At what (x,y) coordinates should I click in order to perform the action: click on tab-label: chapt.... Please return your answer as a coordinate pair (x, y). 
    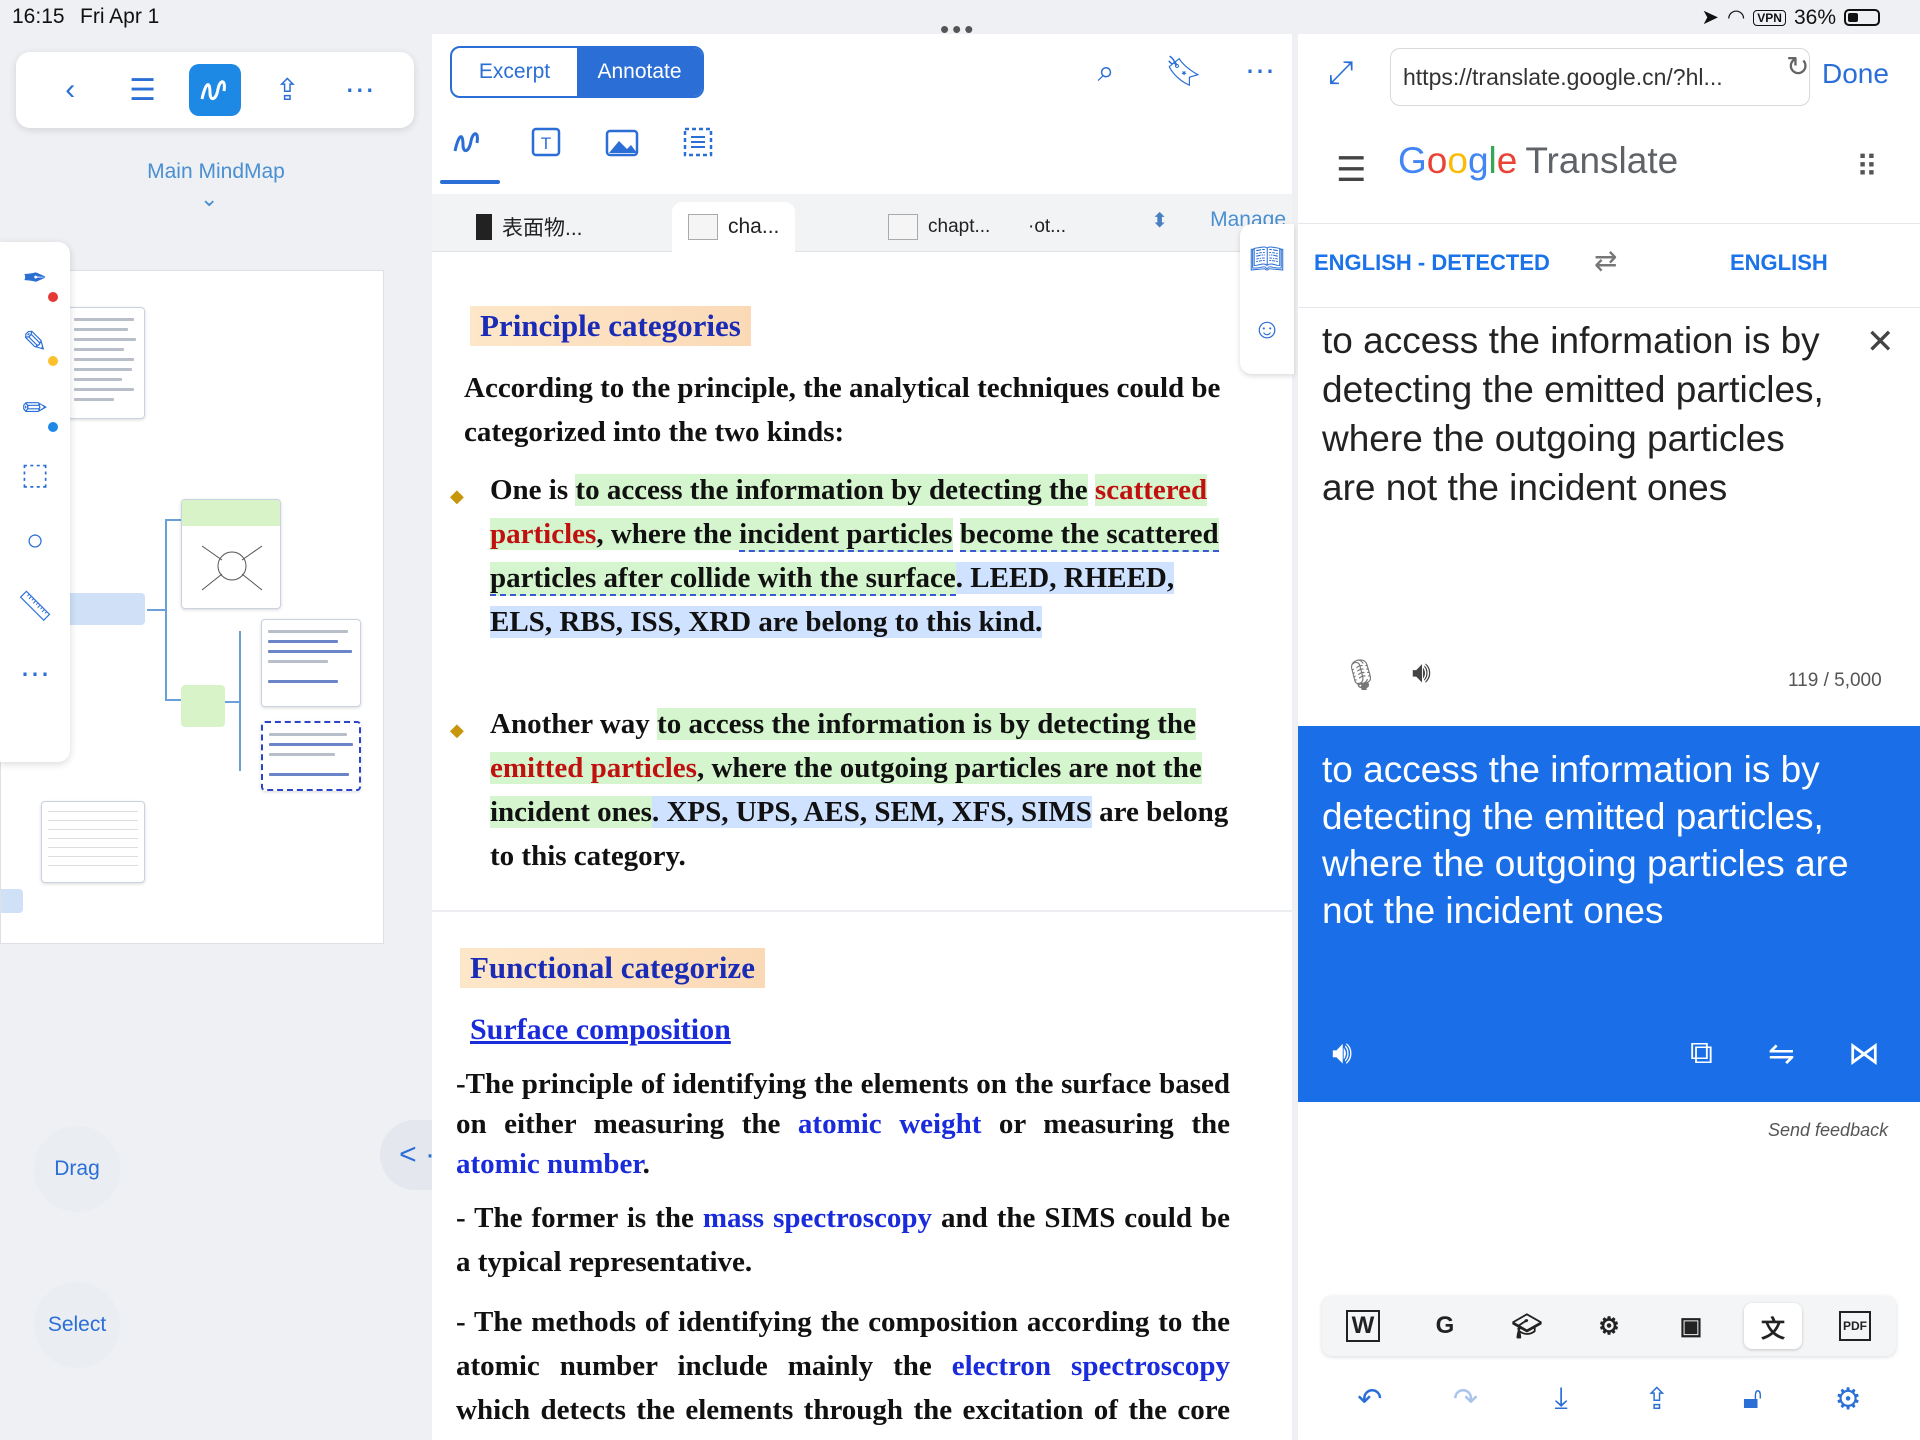
    Looking at the image, I should click on (959, 226).